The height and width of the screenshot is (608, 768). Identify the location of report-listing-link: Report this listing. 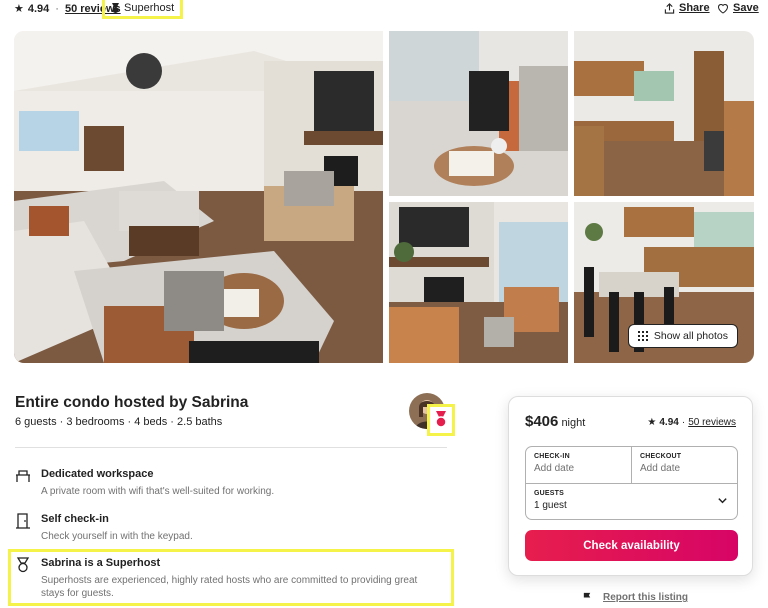
(635, 597).